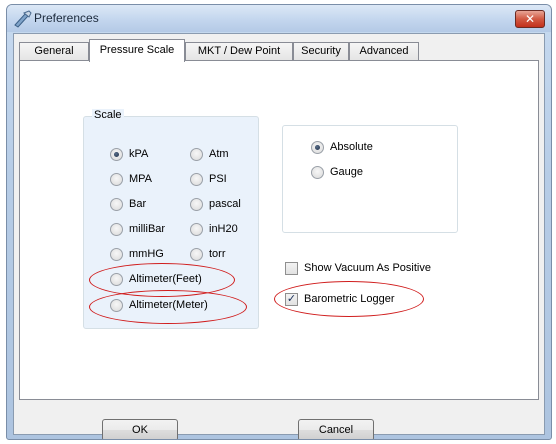 This screenshot has width=556, height=444. What do you see at coordinates (208, 255) in the screenshot?
I see `radio-torr: torr` at bounding box center [208, 255].